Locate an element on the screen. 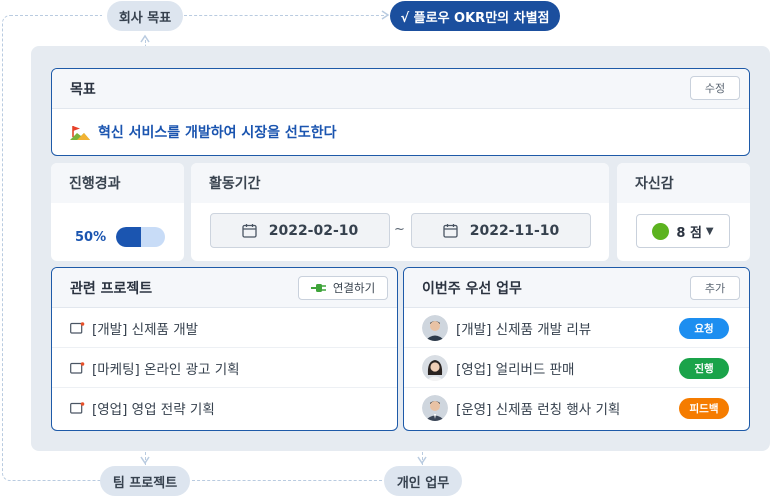 The image size is (777, 496). end-date-value: 2022-11-10 is located at coordinates (514, 230).